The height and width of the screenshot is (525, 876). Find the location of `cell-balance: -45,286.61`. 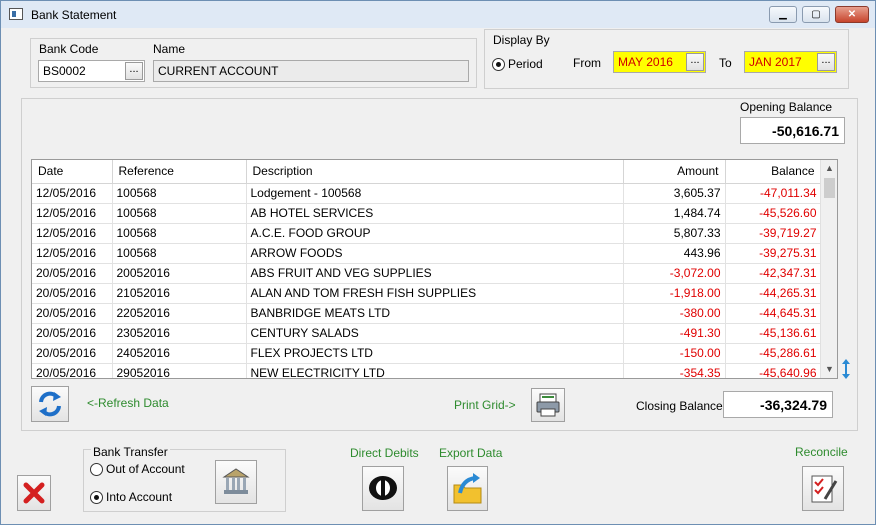

cell-balance: -45,286.61 is located at coordinates (773, 353).